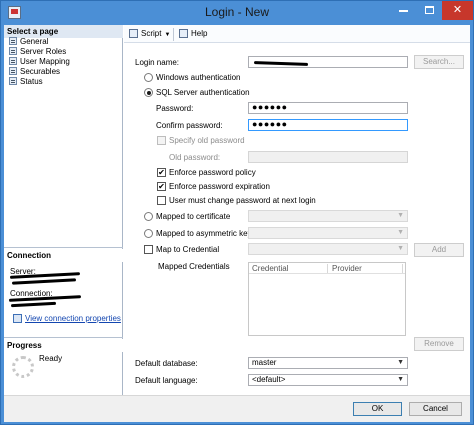  I want to click on help-label: Help, so click(199, 33).